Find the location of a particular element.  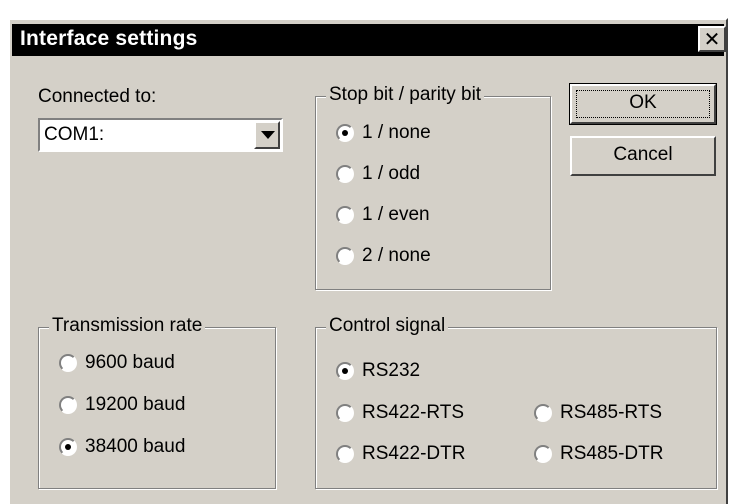

radio-label: RS485-DTR is located at coordinates (612, 453).